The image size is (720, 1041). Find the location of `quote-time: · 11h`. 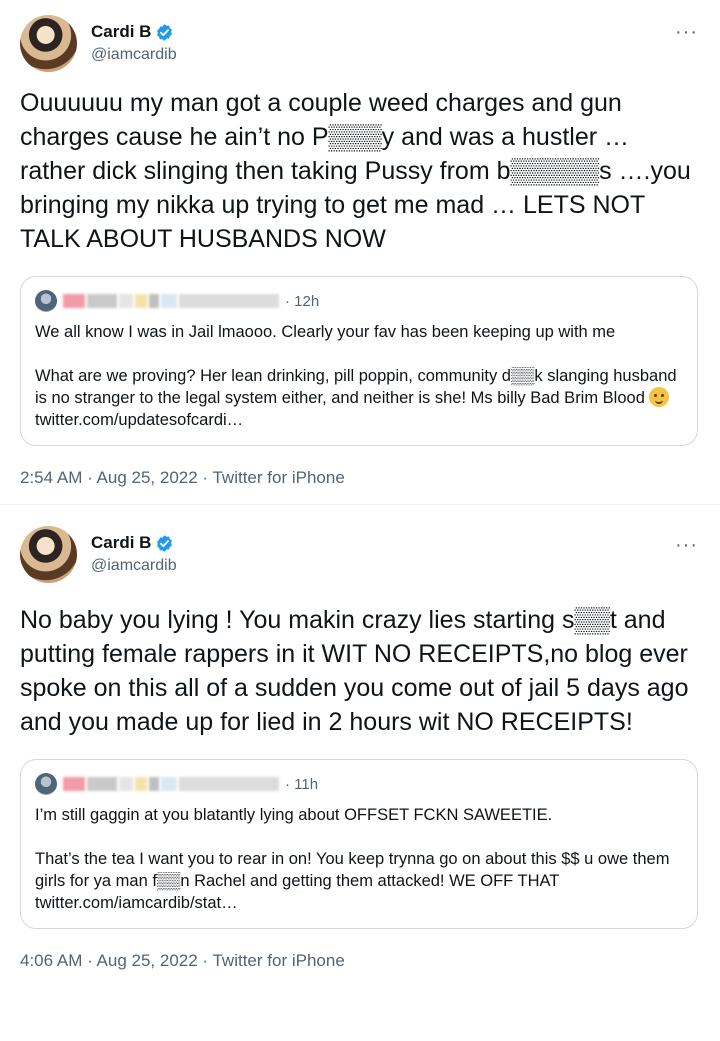

quote-time: · 11h is located at coordinates (301, 784).